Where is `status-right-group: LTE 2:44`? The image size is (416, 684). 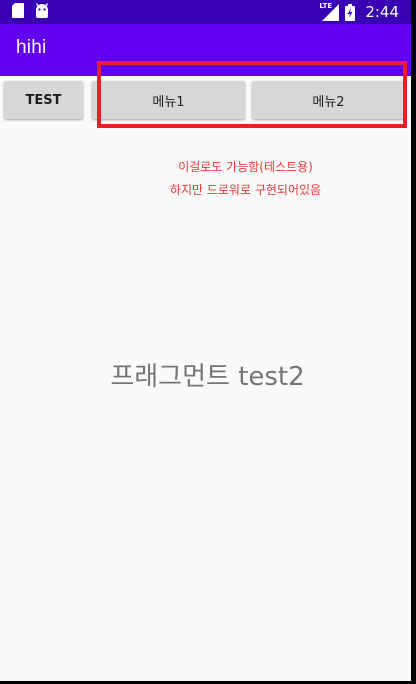
status-right-group: LTE 2:44 is located at coordinates (359, 12).